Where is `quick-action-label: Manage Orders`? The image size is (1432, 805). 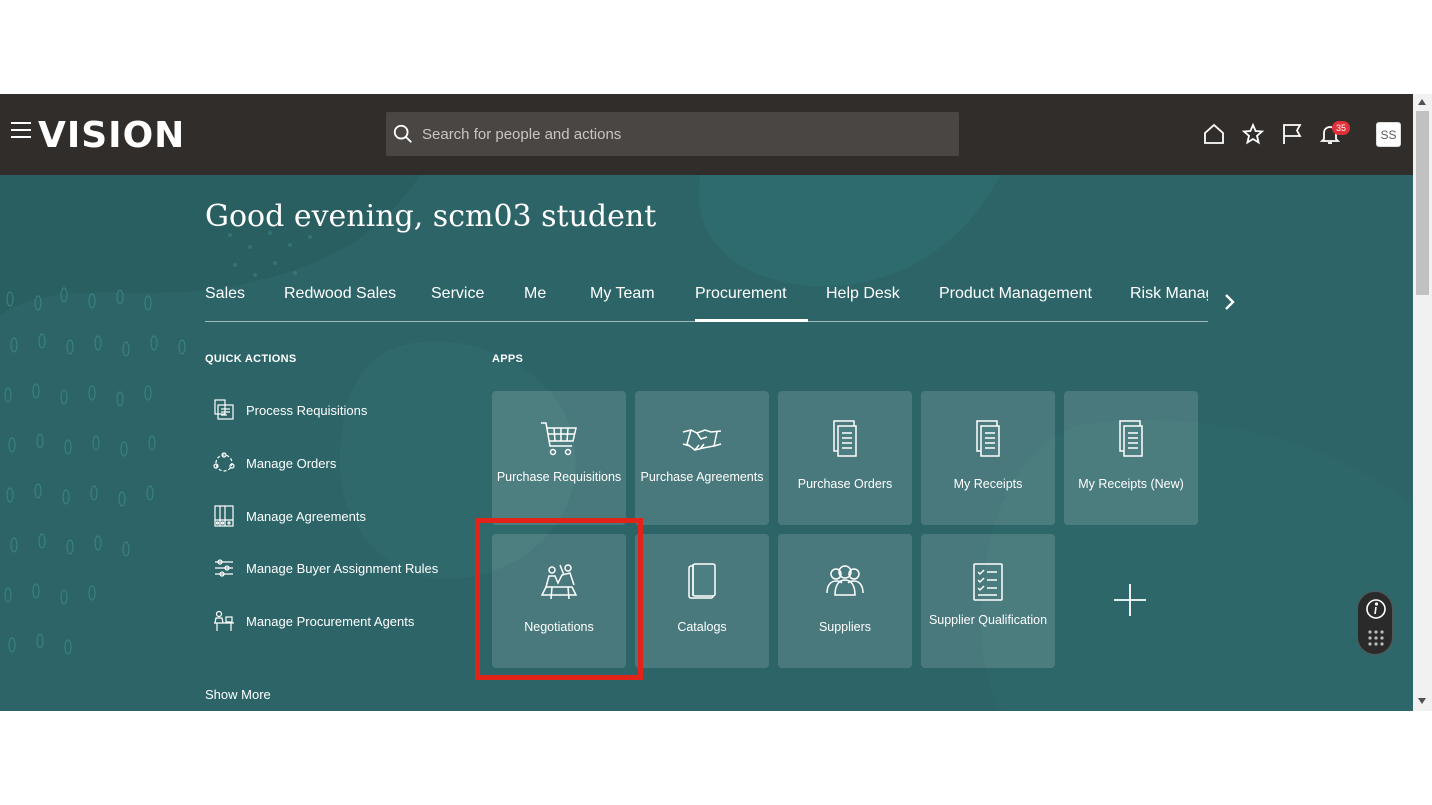
quick-action-label: Manage Orders is located at coordinates (291, 463).